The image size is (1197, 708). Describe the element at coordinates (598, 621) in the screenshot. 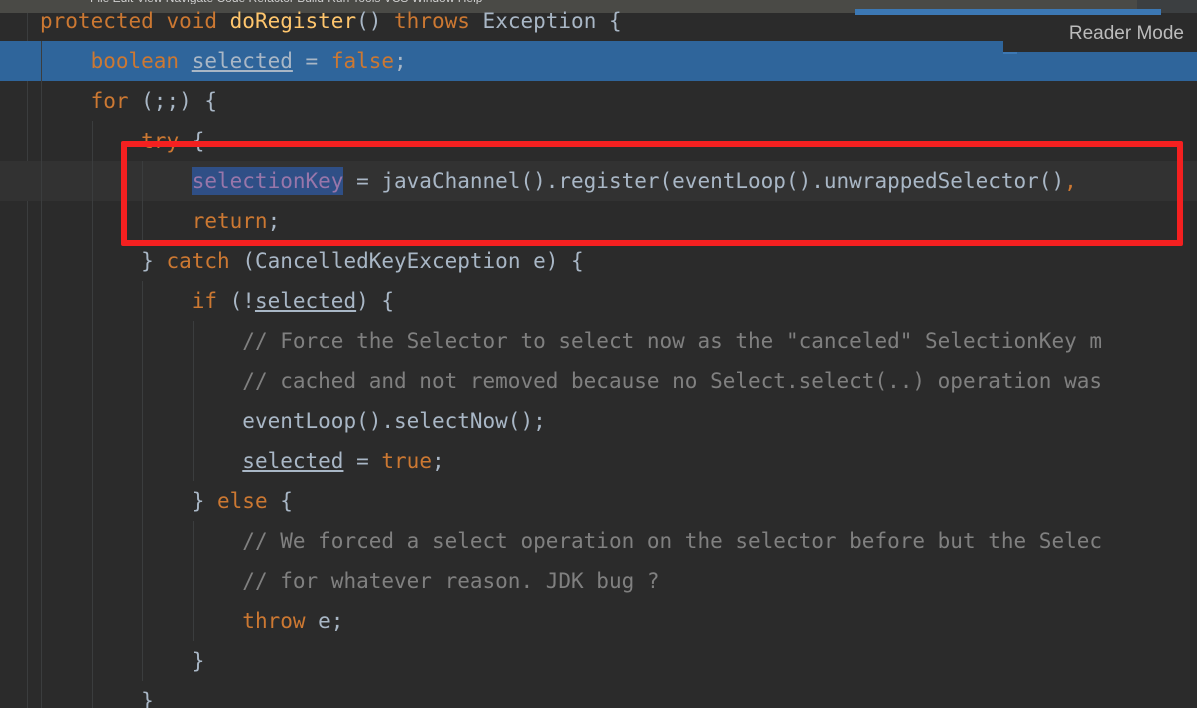

I see `code-line: throw e;` at that location.